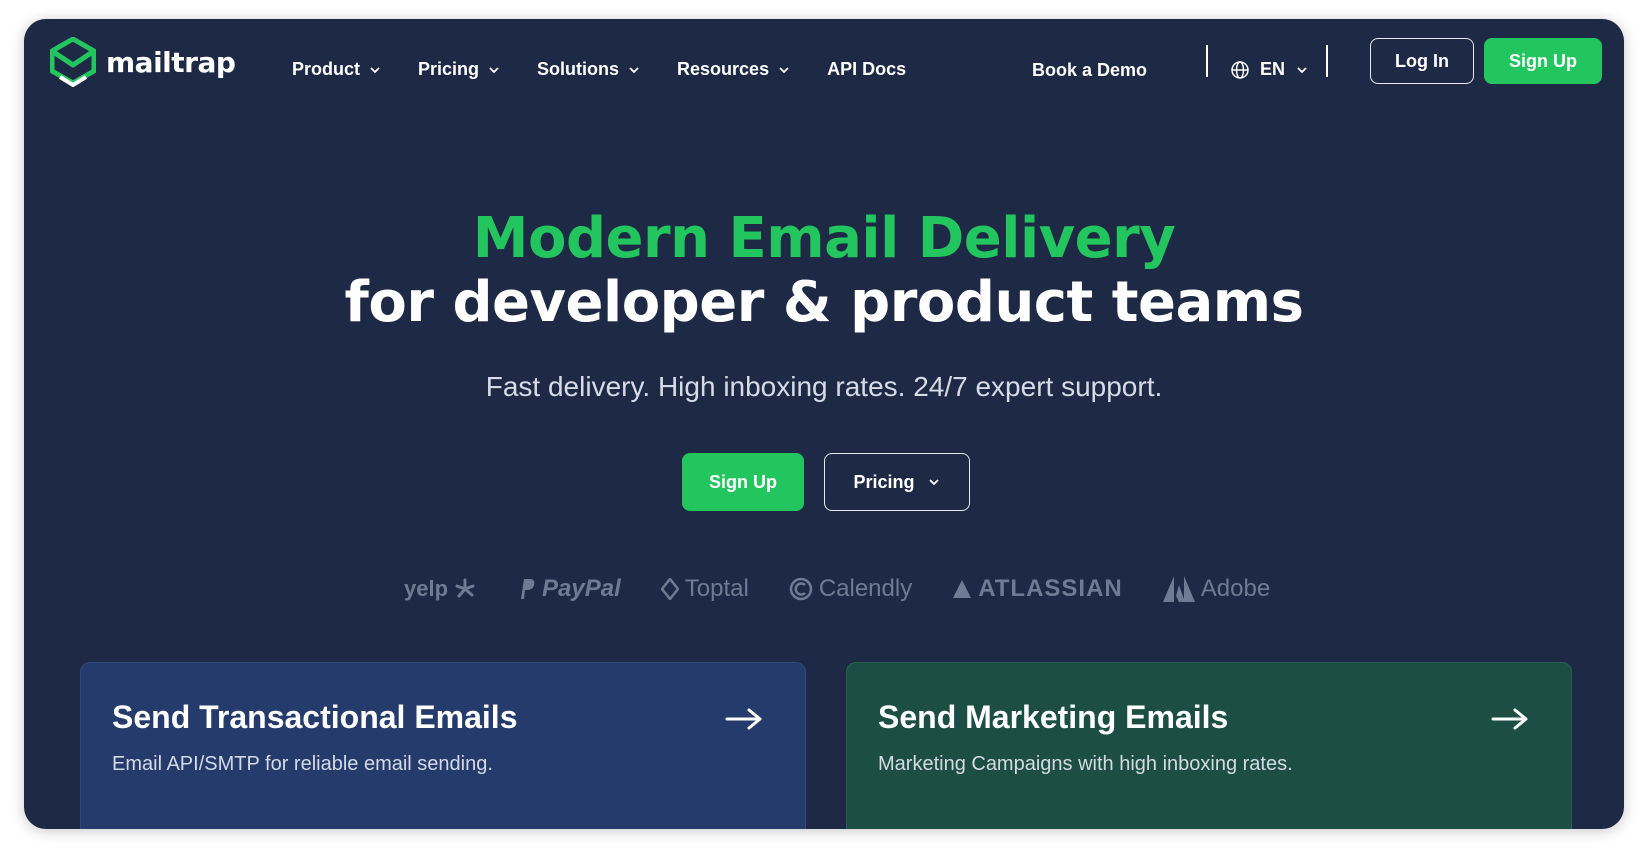 Image resolution: width=1648 pixels, height=858 pixels. I want to click on logo-wordmark: mailtrap, so click(171, 62).